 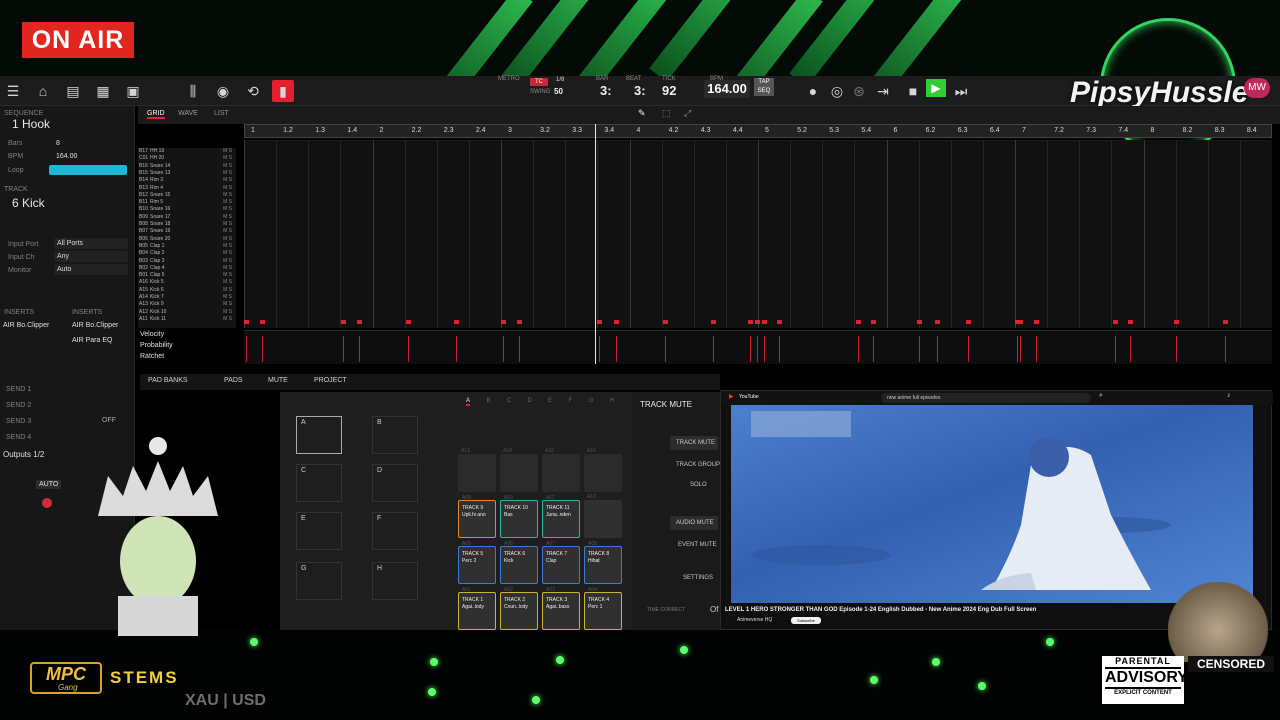 I want to click on track-row: B04 Clap 2 M S, so click(x=187, y=253).